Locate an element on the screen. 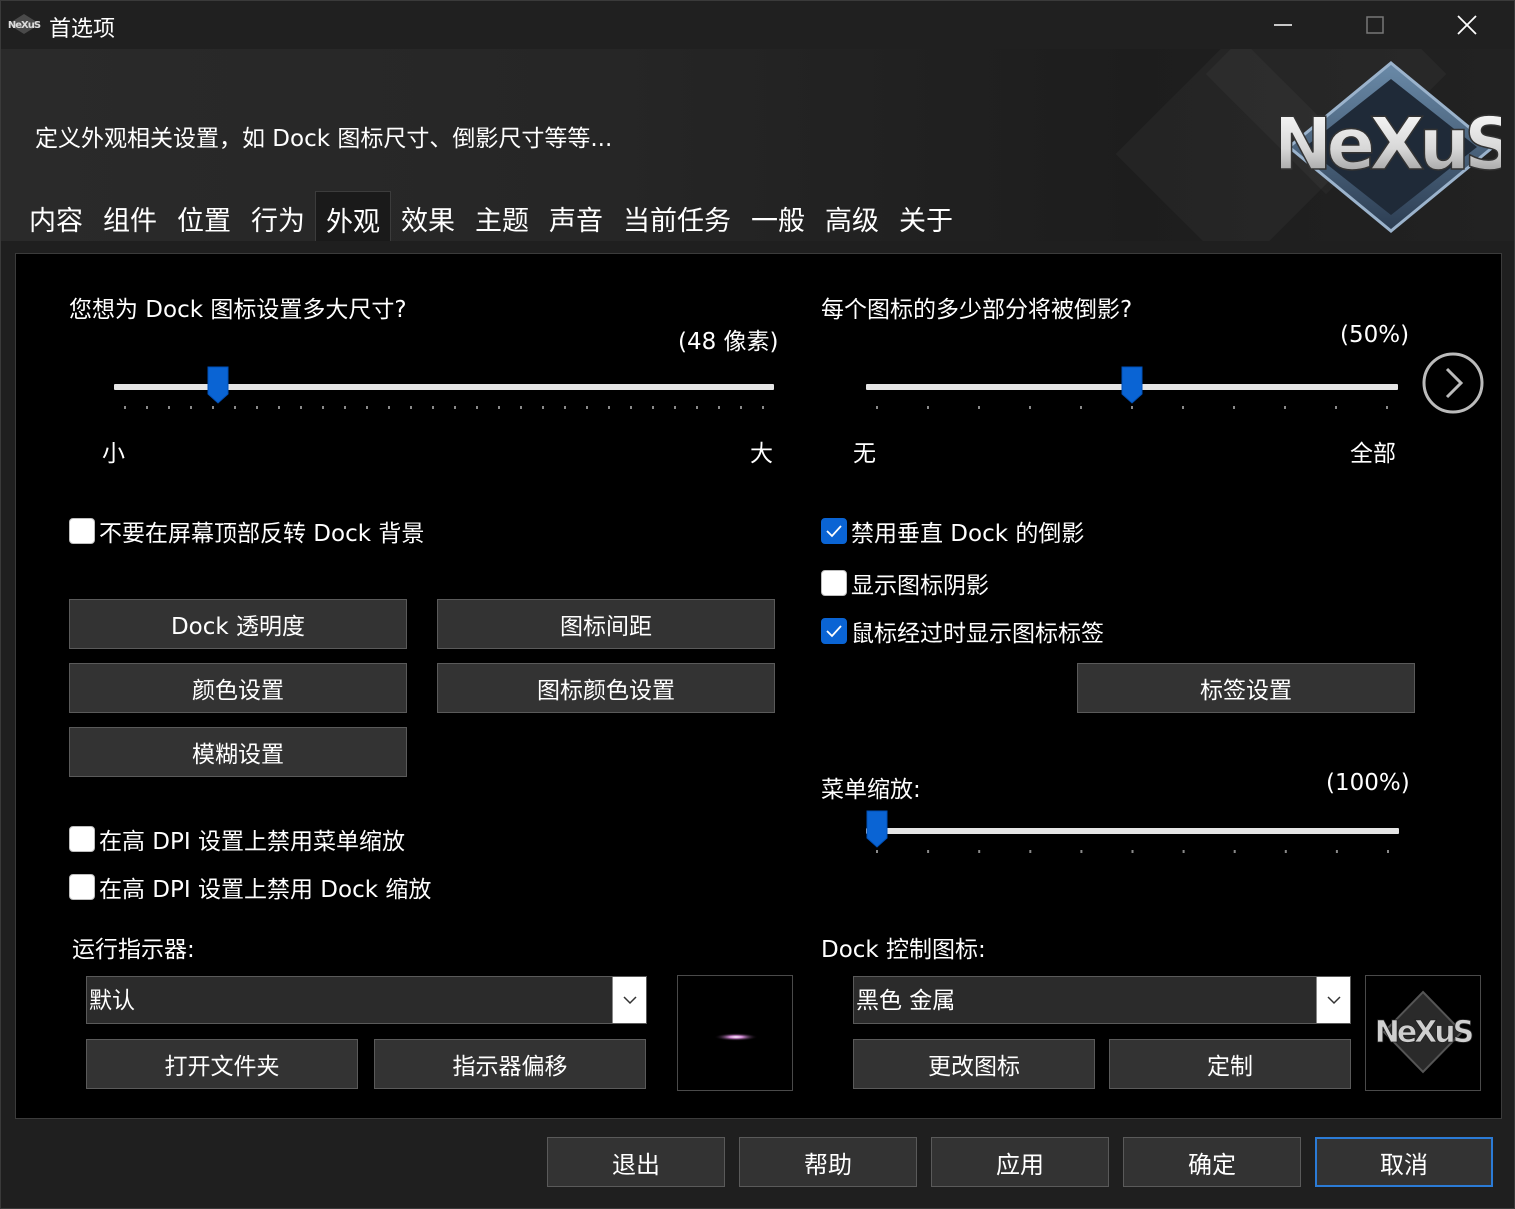 The width and height of the screenshot is (1515, 1209). tab-11: 关于 is located at coordinates (926, 216).